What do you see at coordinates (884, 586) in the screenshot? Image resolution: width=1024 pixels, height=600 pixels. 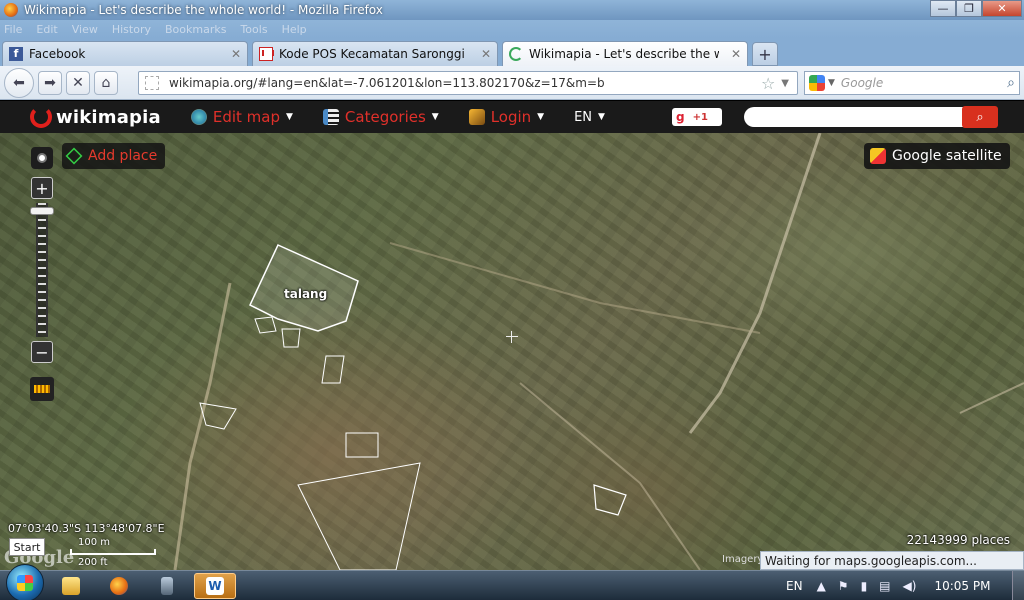 I see `network-icon: ▤` at bounding box center [884, 586].